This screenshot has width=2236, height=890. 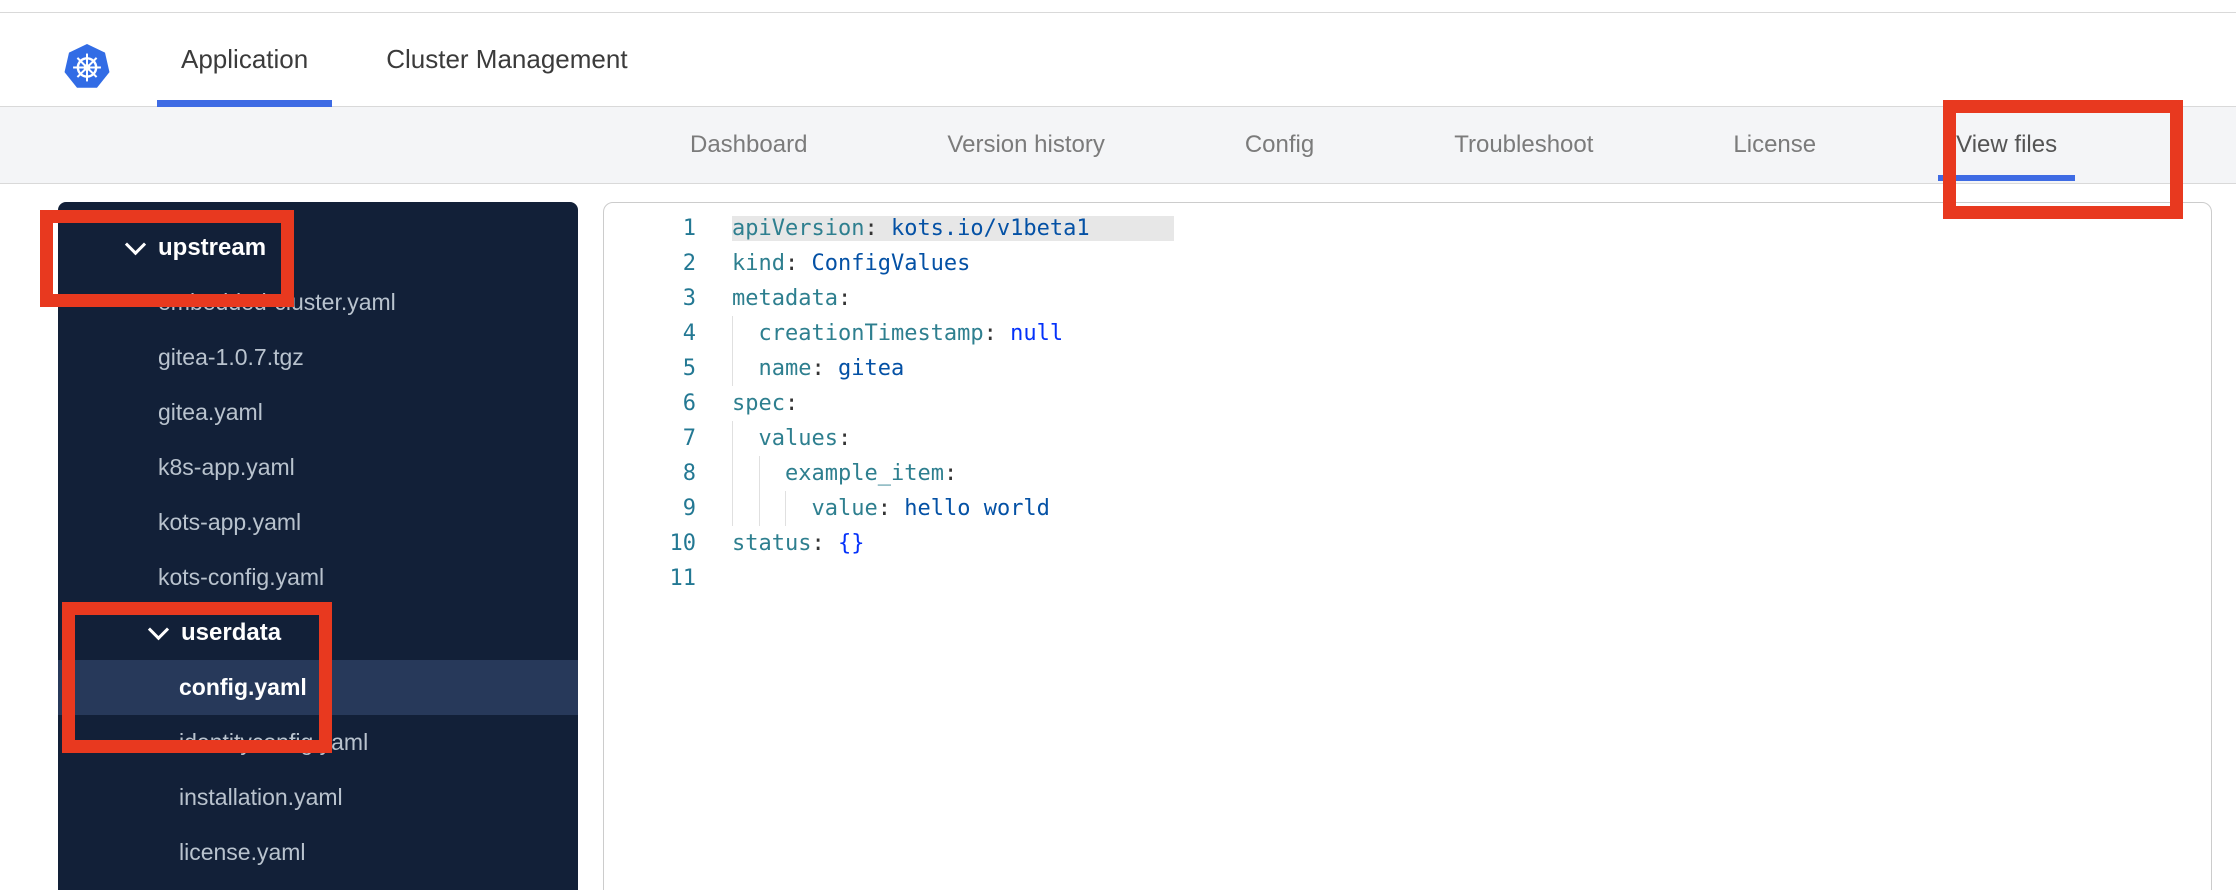 I want to click on file-tree-row-gitea.yaml: gitea.yaml, so click(x=318, y=412).